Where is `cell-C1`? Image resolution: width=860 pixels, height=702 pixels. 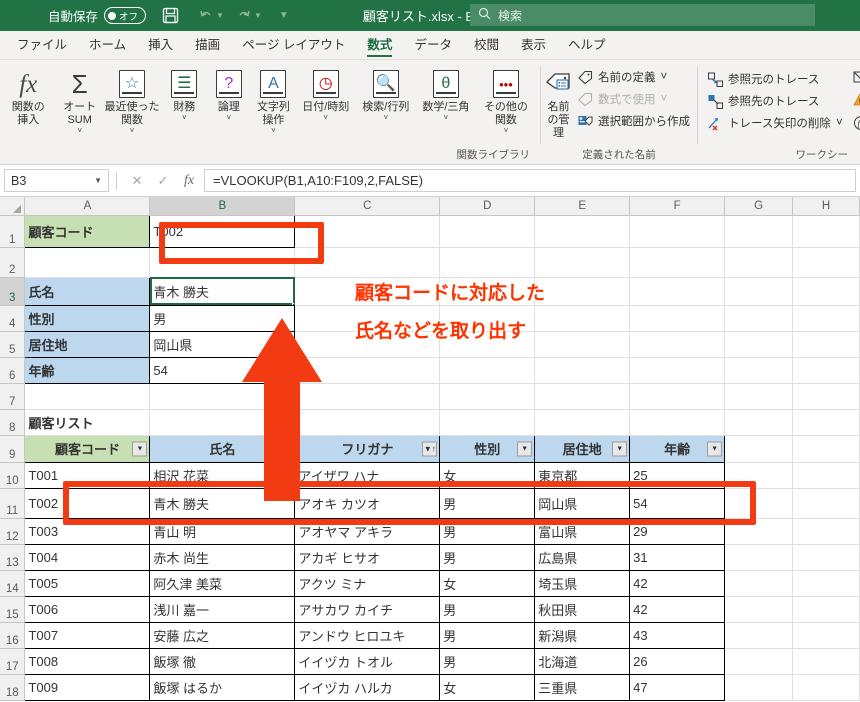
cell-C1 is located at coordinates (367, 231).